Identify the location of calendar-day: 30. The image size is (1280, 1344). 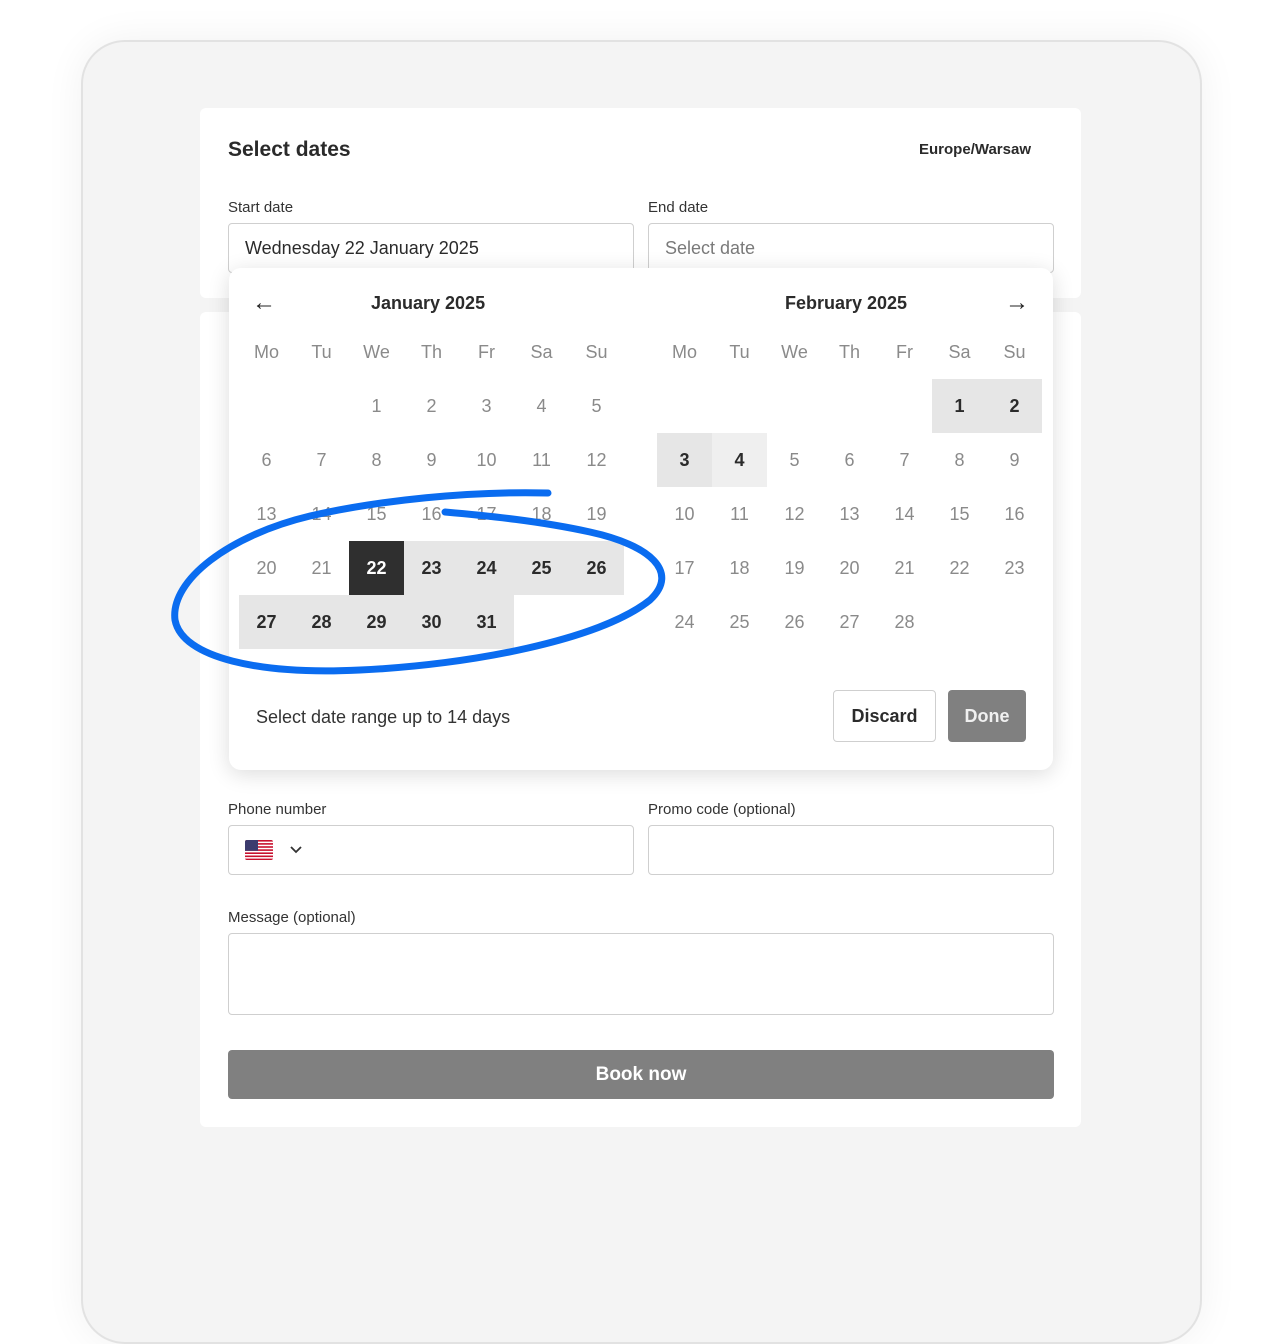
(431, 622).